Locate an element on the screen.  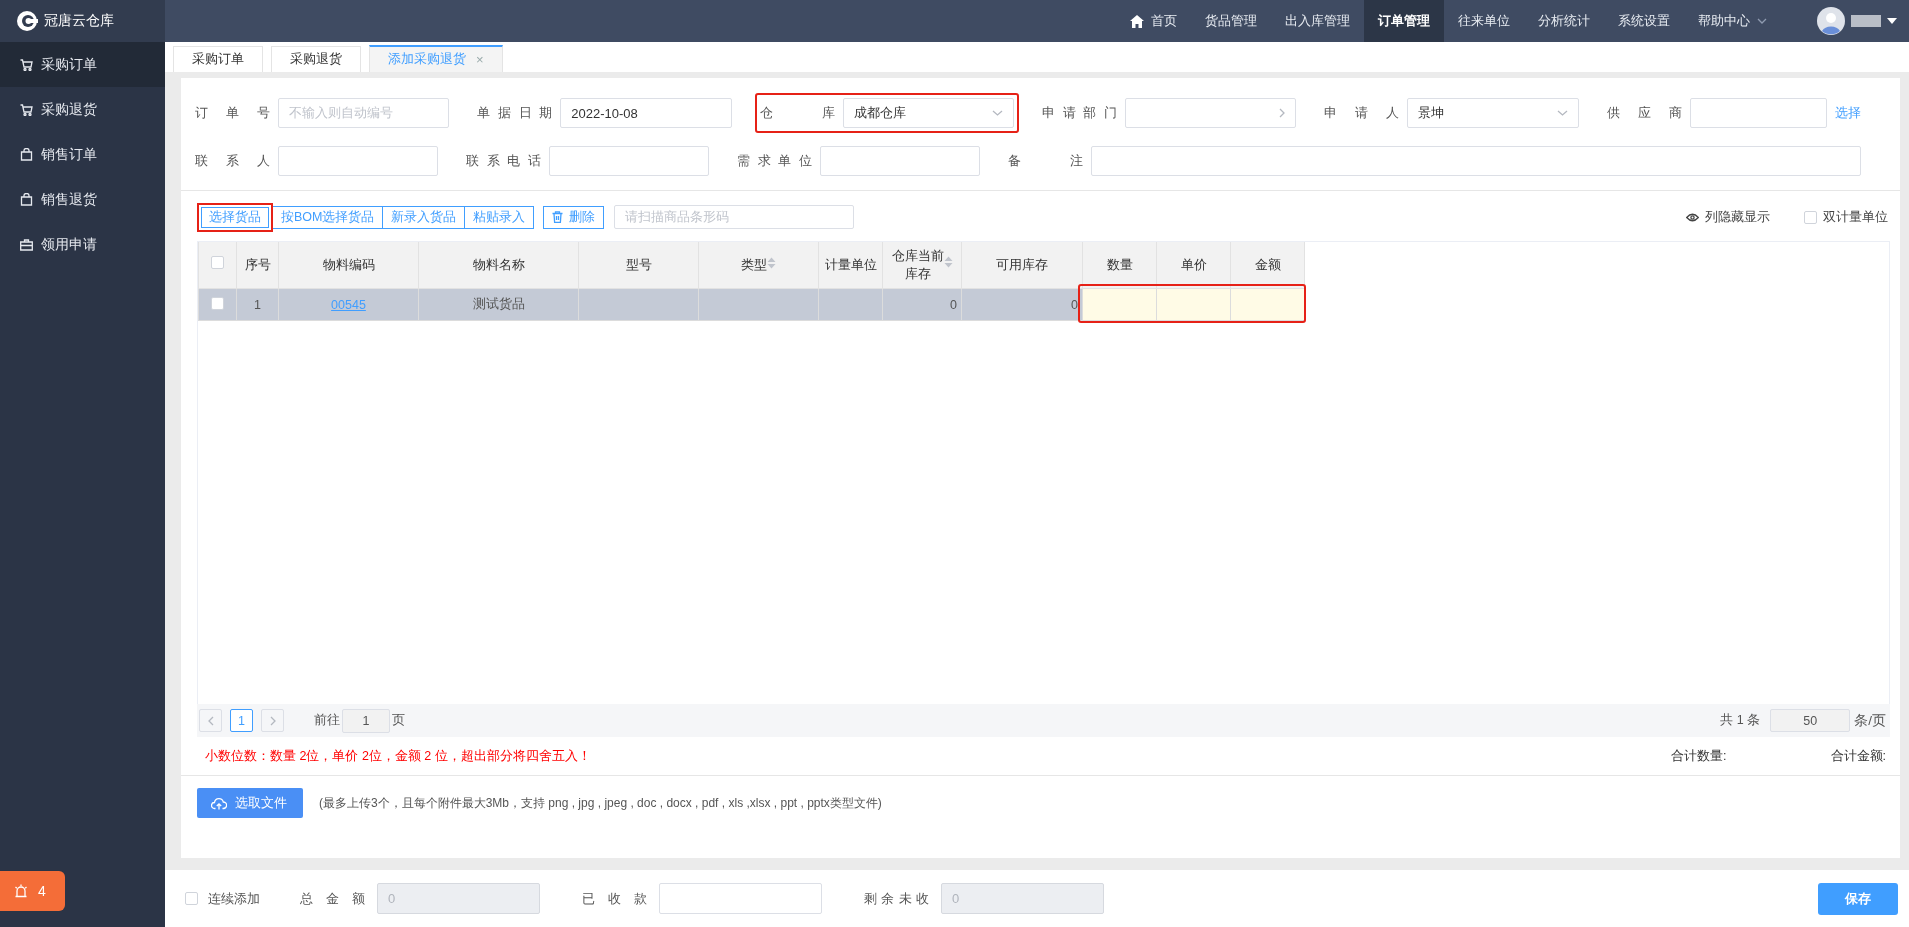
field-label: 申请人 is located at coordinates (1362, 113).